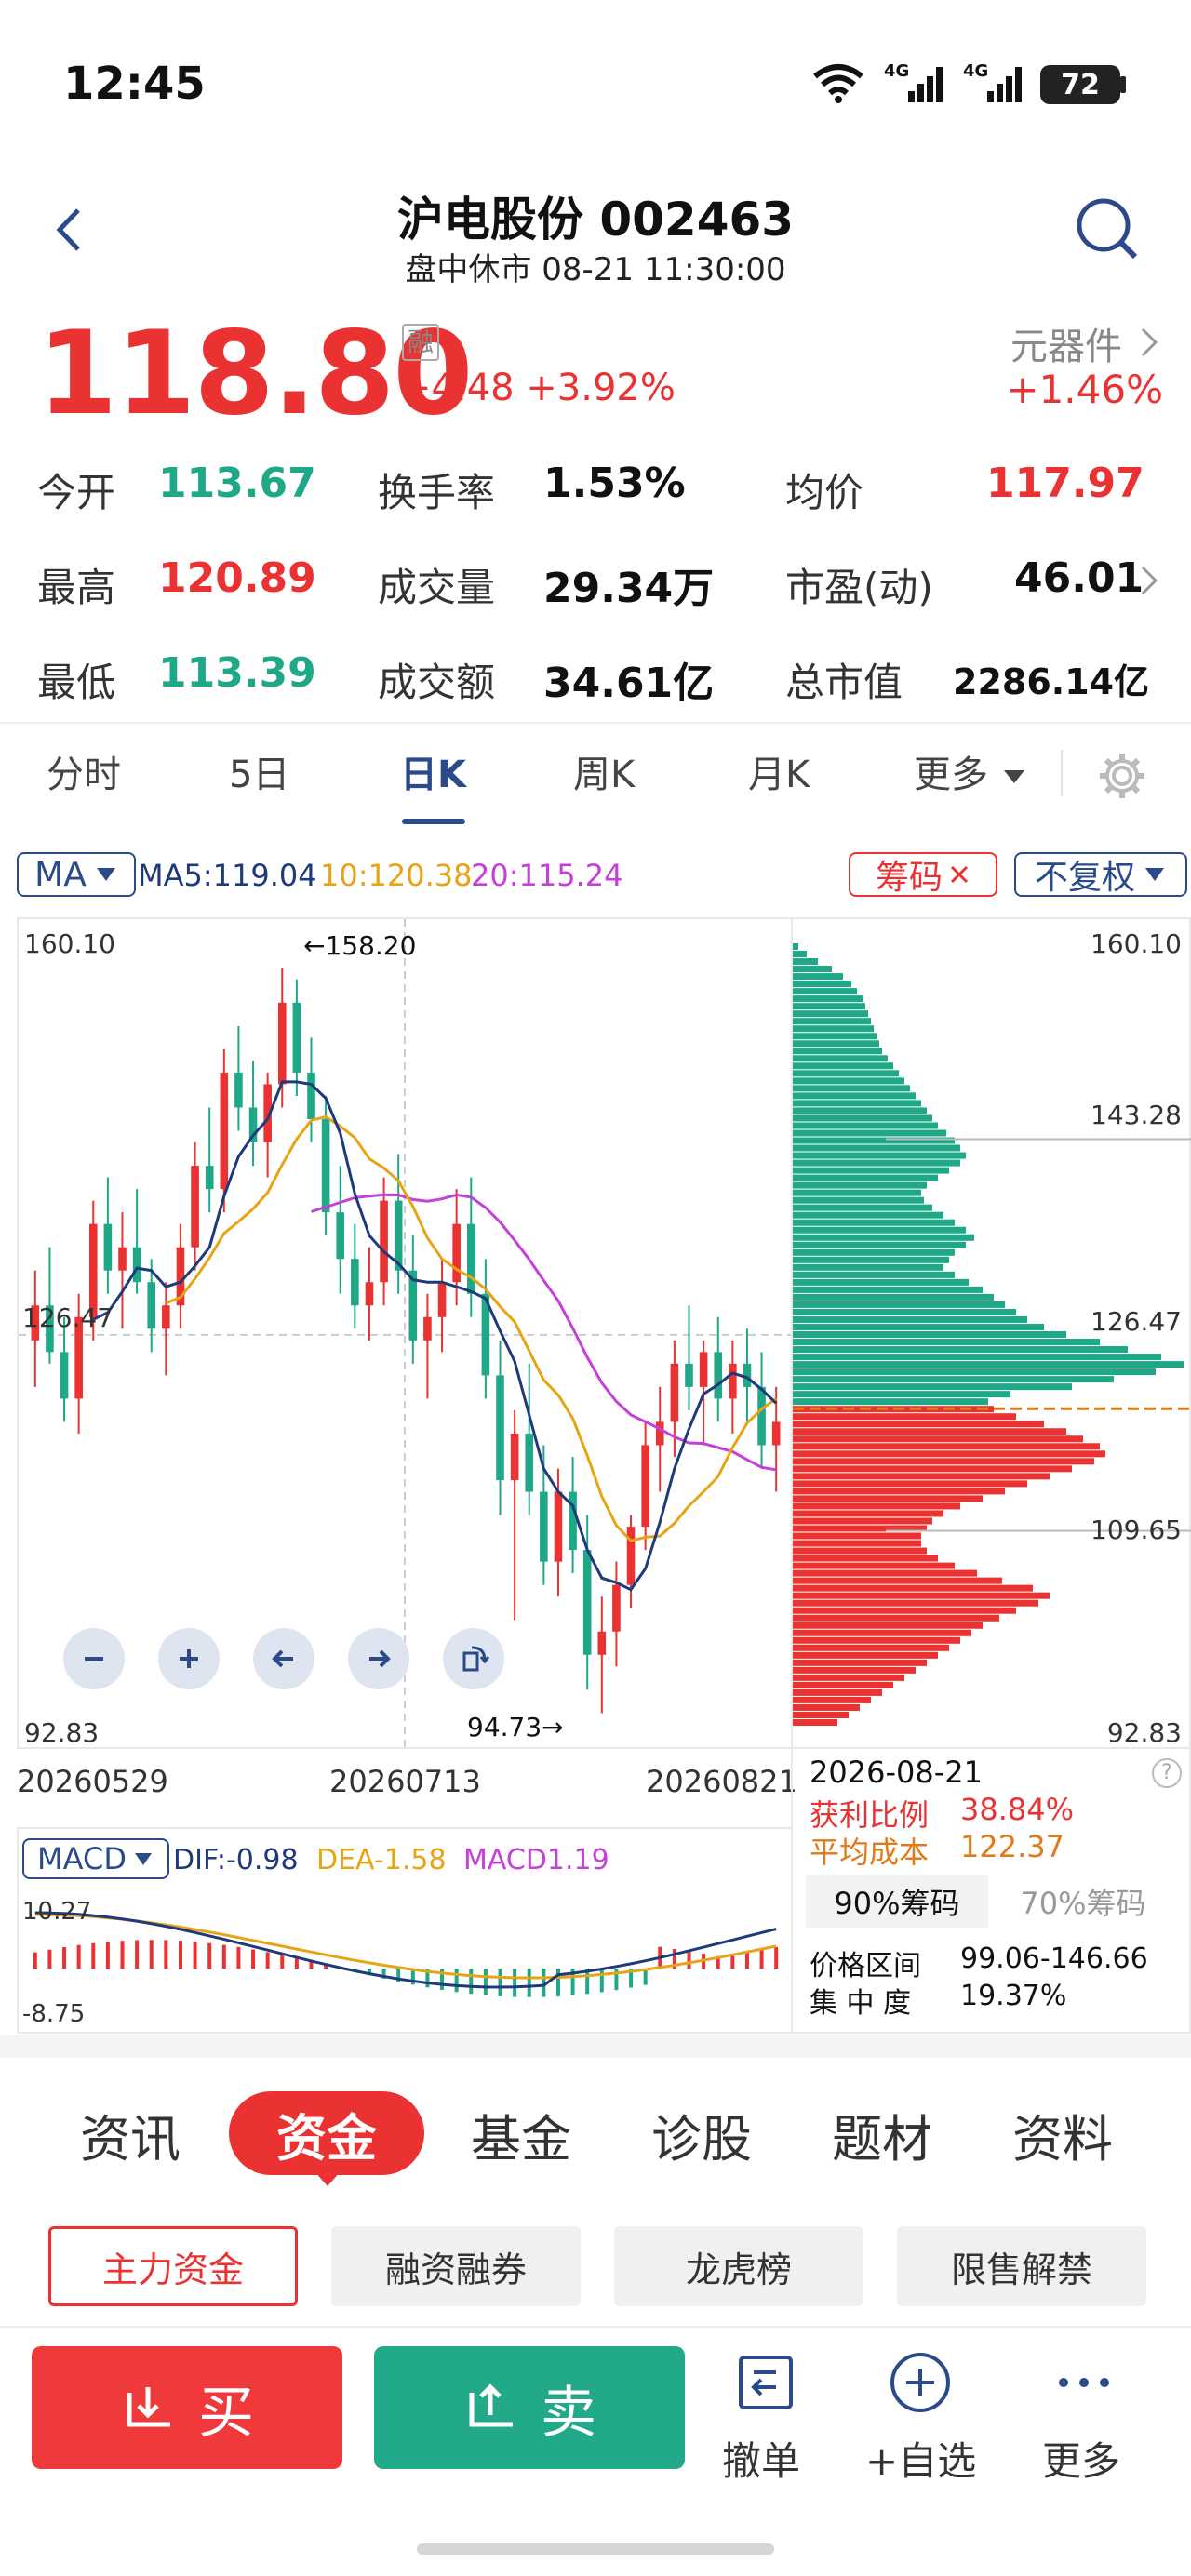 Image resolution: width=1191 pixels, height=2576 pixels. What do you see at coordinates (766, 2382) in the screenshot?
I see `undo-icon` at bounding box center [766, 2382].